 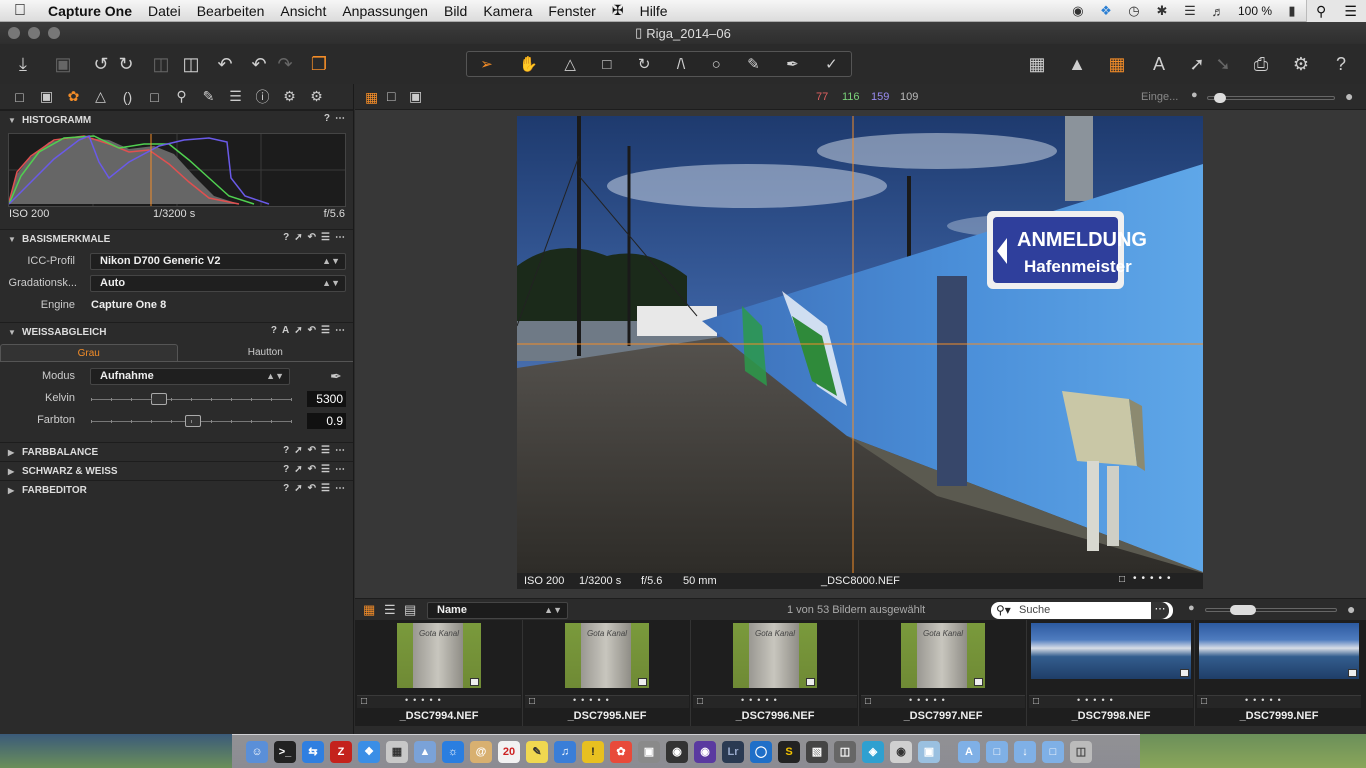 What do you see at coordinates (285, 64) in the screenshot?
I see `redo-icon: ↷` at bounding box center [285, 64].